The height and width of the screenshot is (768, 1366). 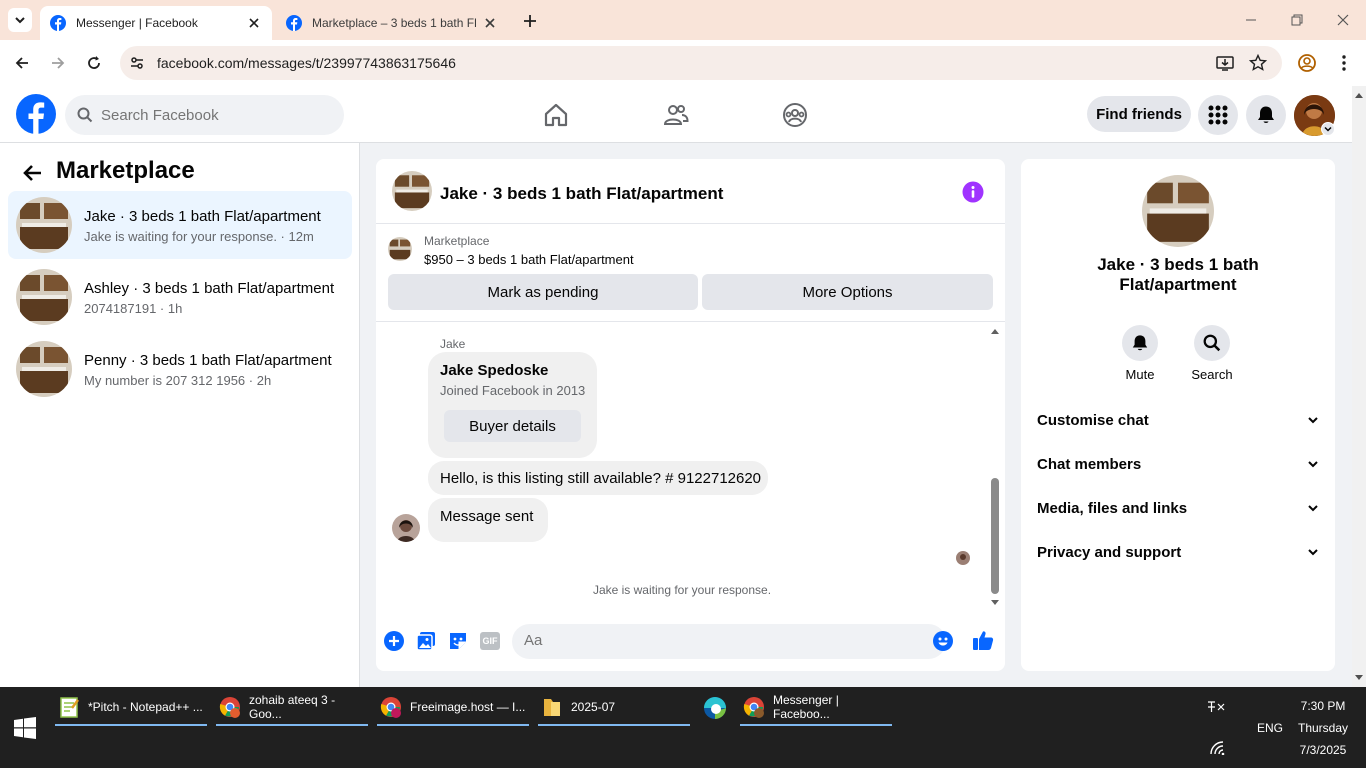 I want to click on tab-title: Marketplace – 3 beds 1 bath Fla, so click(x=394, y=23).